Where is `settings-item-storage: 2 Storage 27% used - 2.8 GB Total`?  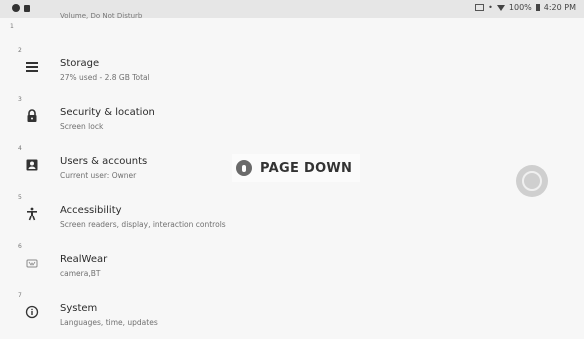 settings-item-storage: 2 Storage 27% used - 2.8 GB Total is located at coordinates (292, 69).